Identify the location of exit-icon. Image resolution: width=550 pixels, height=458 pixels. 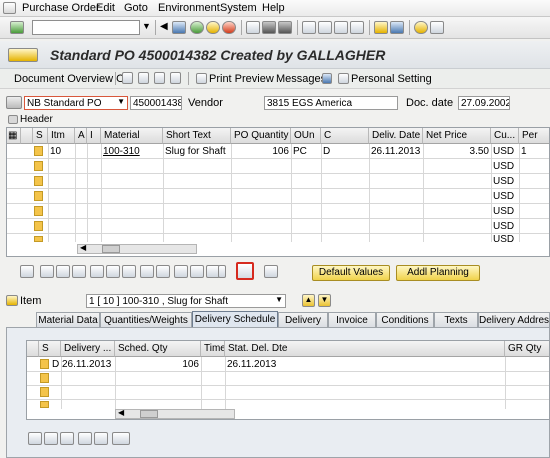
(213, 27).